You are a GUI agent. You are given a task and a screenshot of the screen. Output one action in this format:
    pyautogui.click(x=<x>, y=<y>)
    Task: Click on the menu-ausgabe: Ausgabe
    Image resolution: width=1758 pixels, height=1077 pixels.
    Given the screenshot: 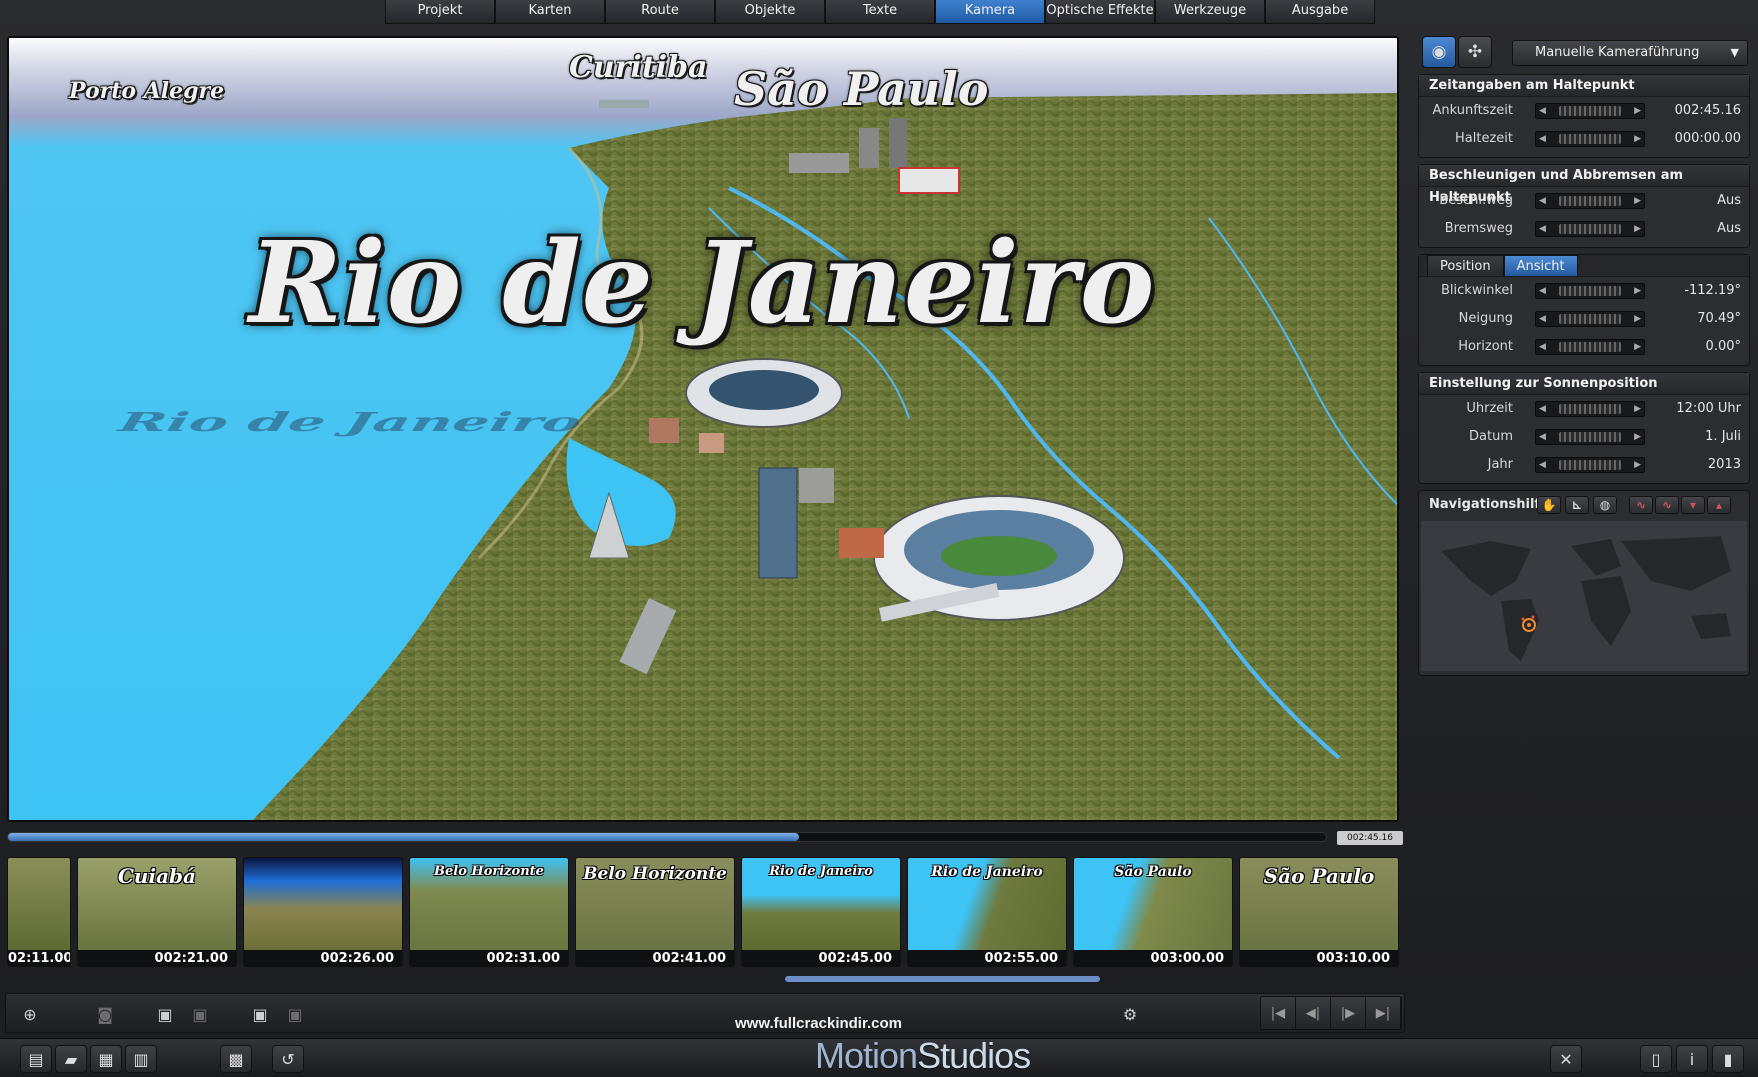 What is the action you would take?
    pyautogui.click(x=1320, y=12)
    